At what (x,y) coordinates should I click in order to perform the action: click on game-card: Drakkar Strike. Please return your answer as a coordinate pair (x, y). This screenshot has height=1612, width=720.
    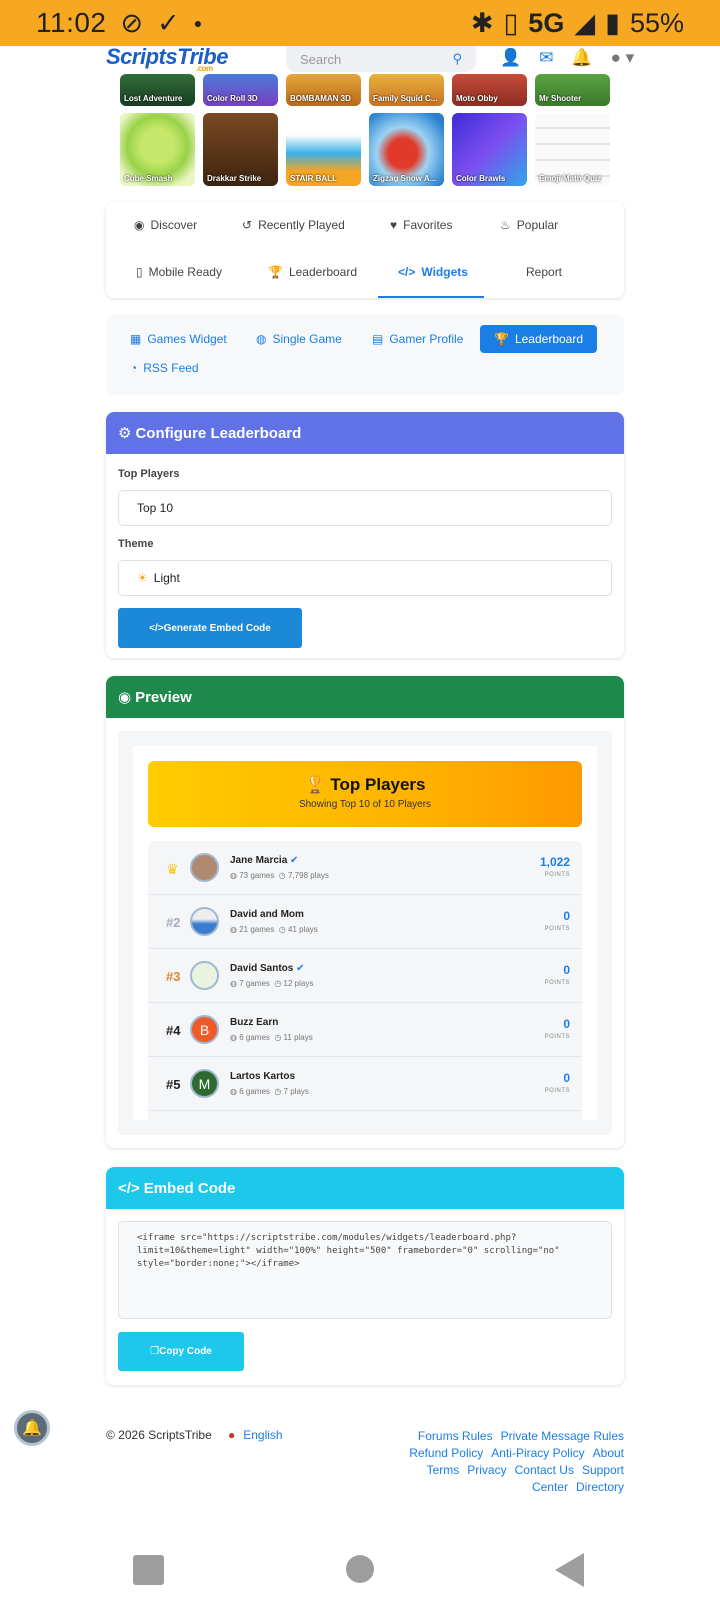
    Looking at the image, I should click on (240, 149).